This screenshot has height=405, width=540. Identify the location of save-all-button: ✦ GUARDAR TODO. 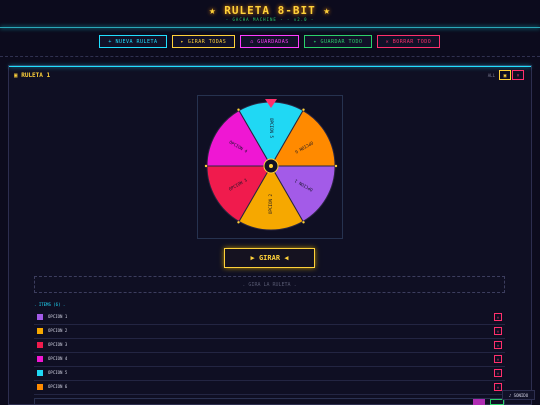
(338, 41).